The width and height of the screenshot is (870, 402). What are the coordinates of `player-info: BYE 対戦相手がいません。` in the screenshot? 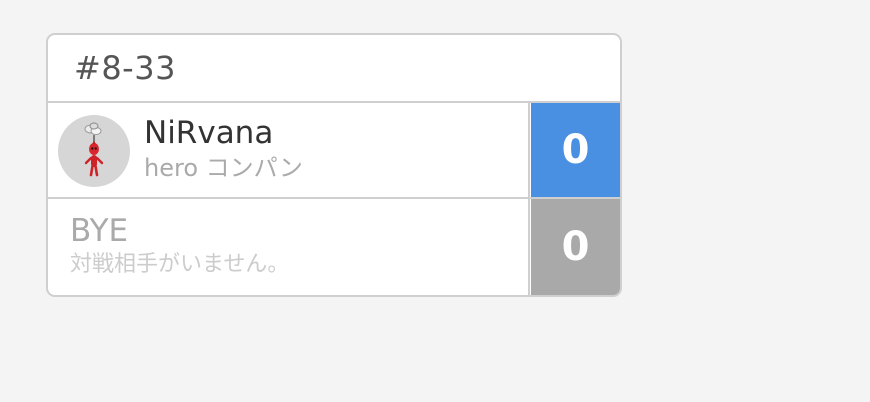 It's located at (289, 247).